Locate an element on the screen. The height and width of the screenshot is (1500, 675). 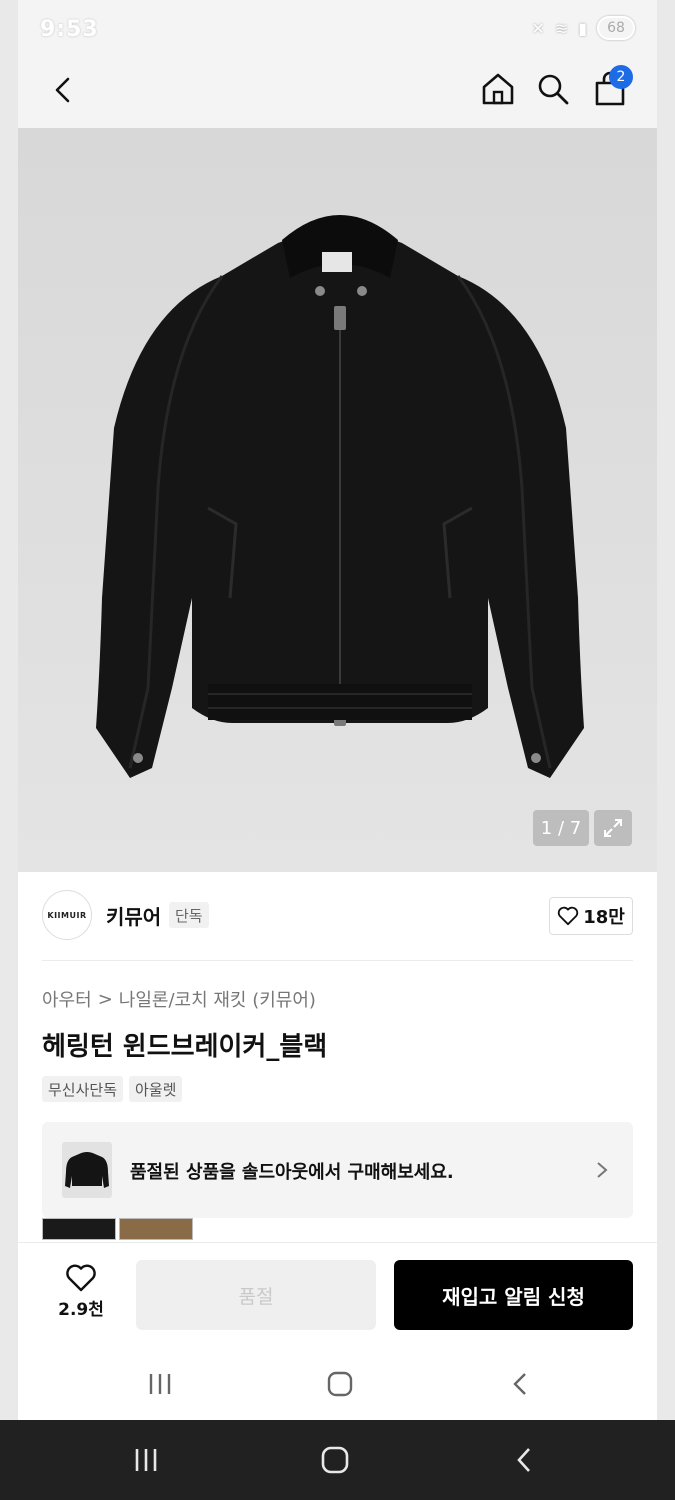
frame-right is located at coordinates (666, 710).